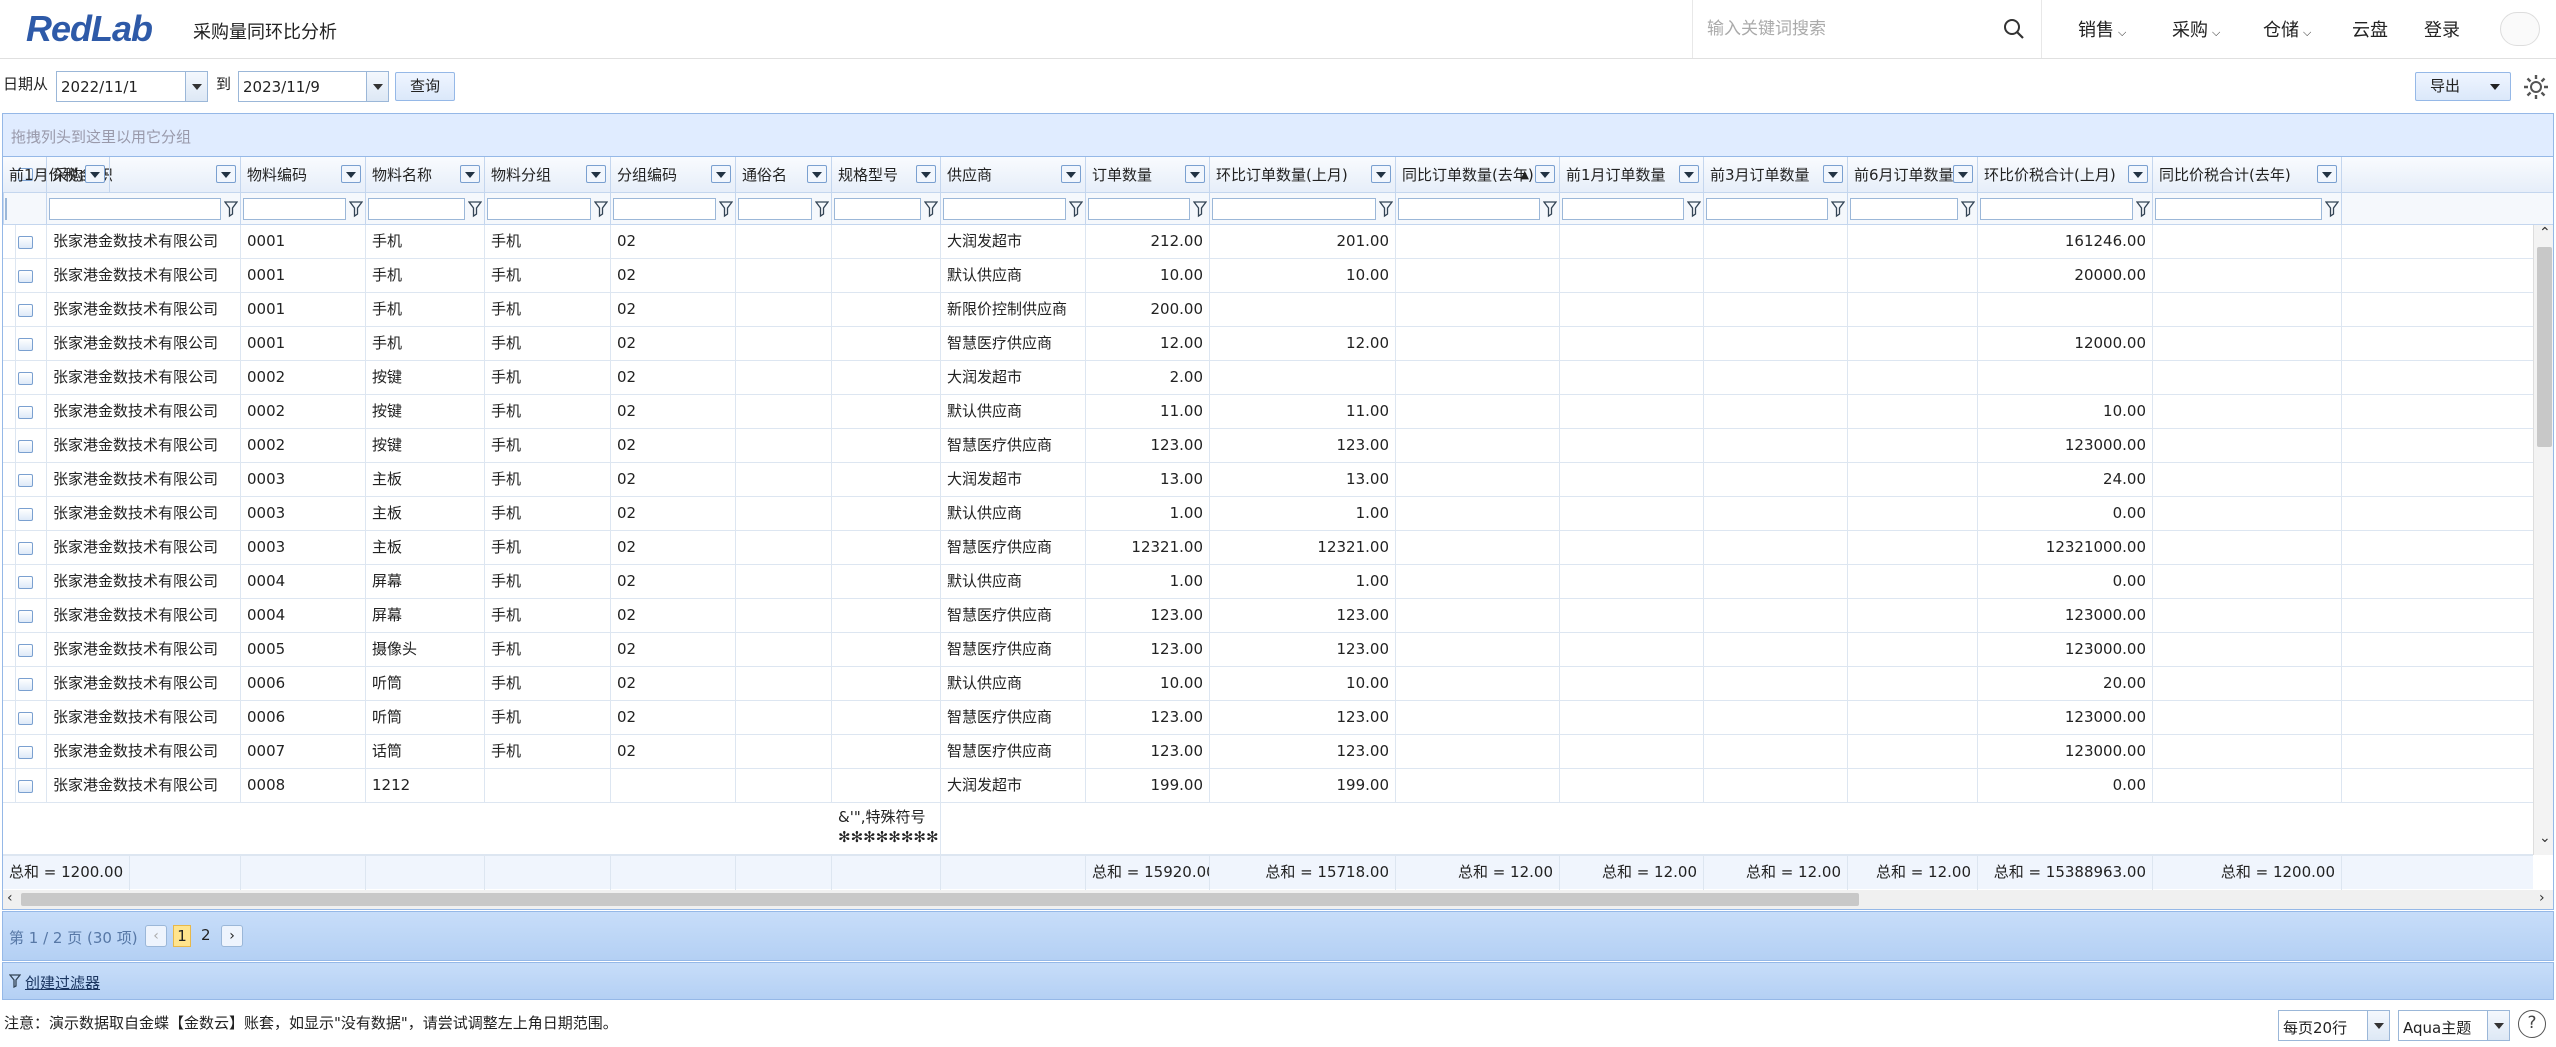 The width and height of the screenshot is (2556, 1047). Describe the element at coordinates (784, 175) in the screenshot. I see `column-header: 通俗名` at that location.